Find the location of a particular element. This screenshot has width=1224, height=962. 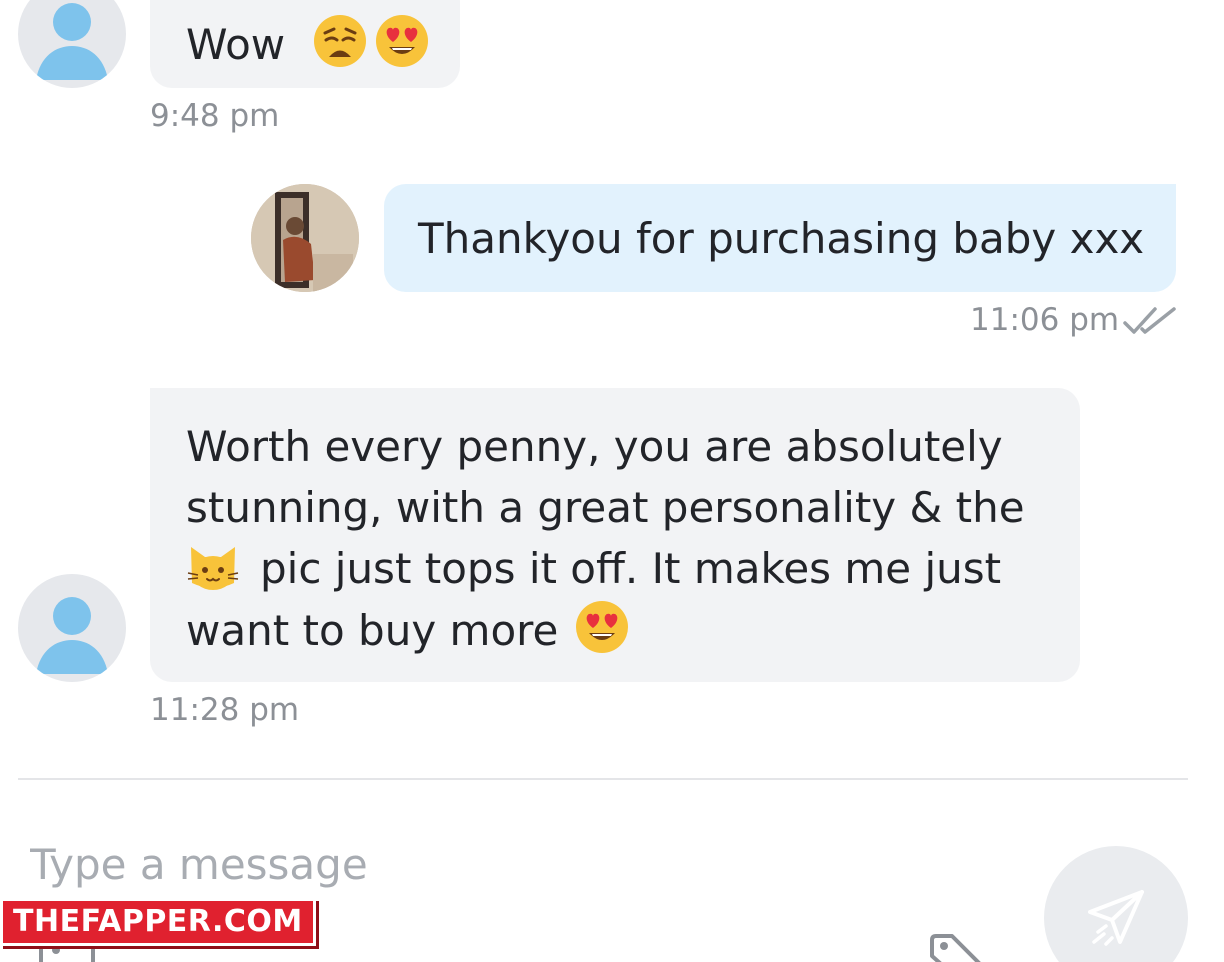

message-line-with-emoji: pic just tops it off. It makes me just is located at coordinates (633, 568).